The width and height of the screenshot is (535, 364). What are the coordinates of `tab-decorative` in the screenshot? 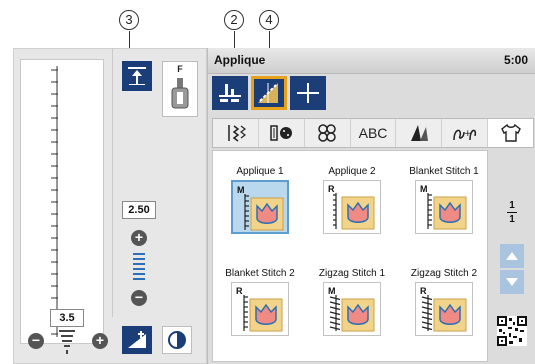 It's located at (328, 133).